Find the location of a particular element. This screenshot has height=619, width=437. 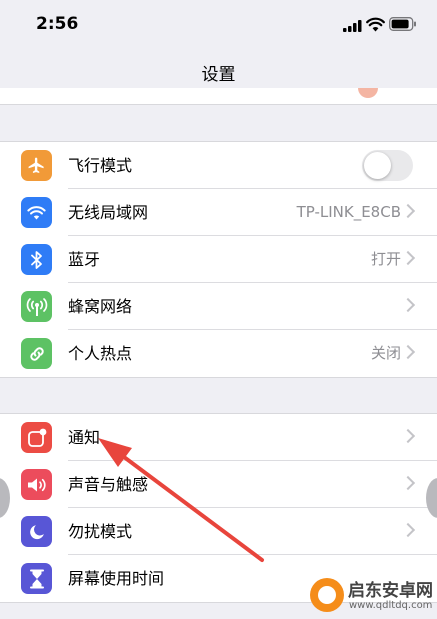

annotation-arrow is located at coordinates (181, 500).